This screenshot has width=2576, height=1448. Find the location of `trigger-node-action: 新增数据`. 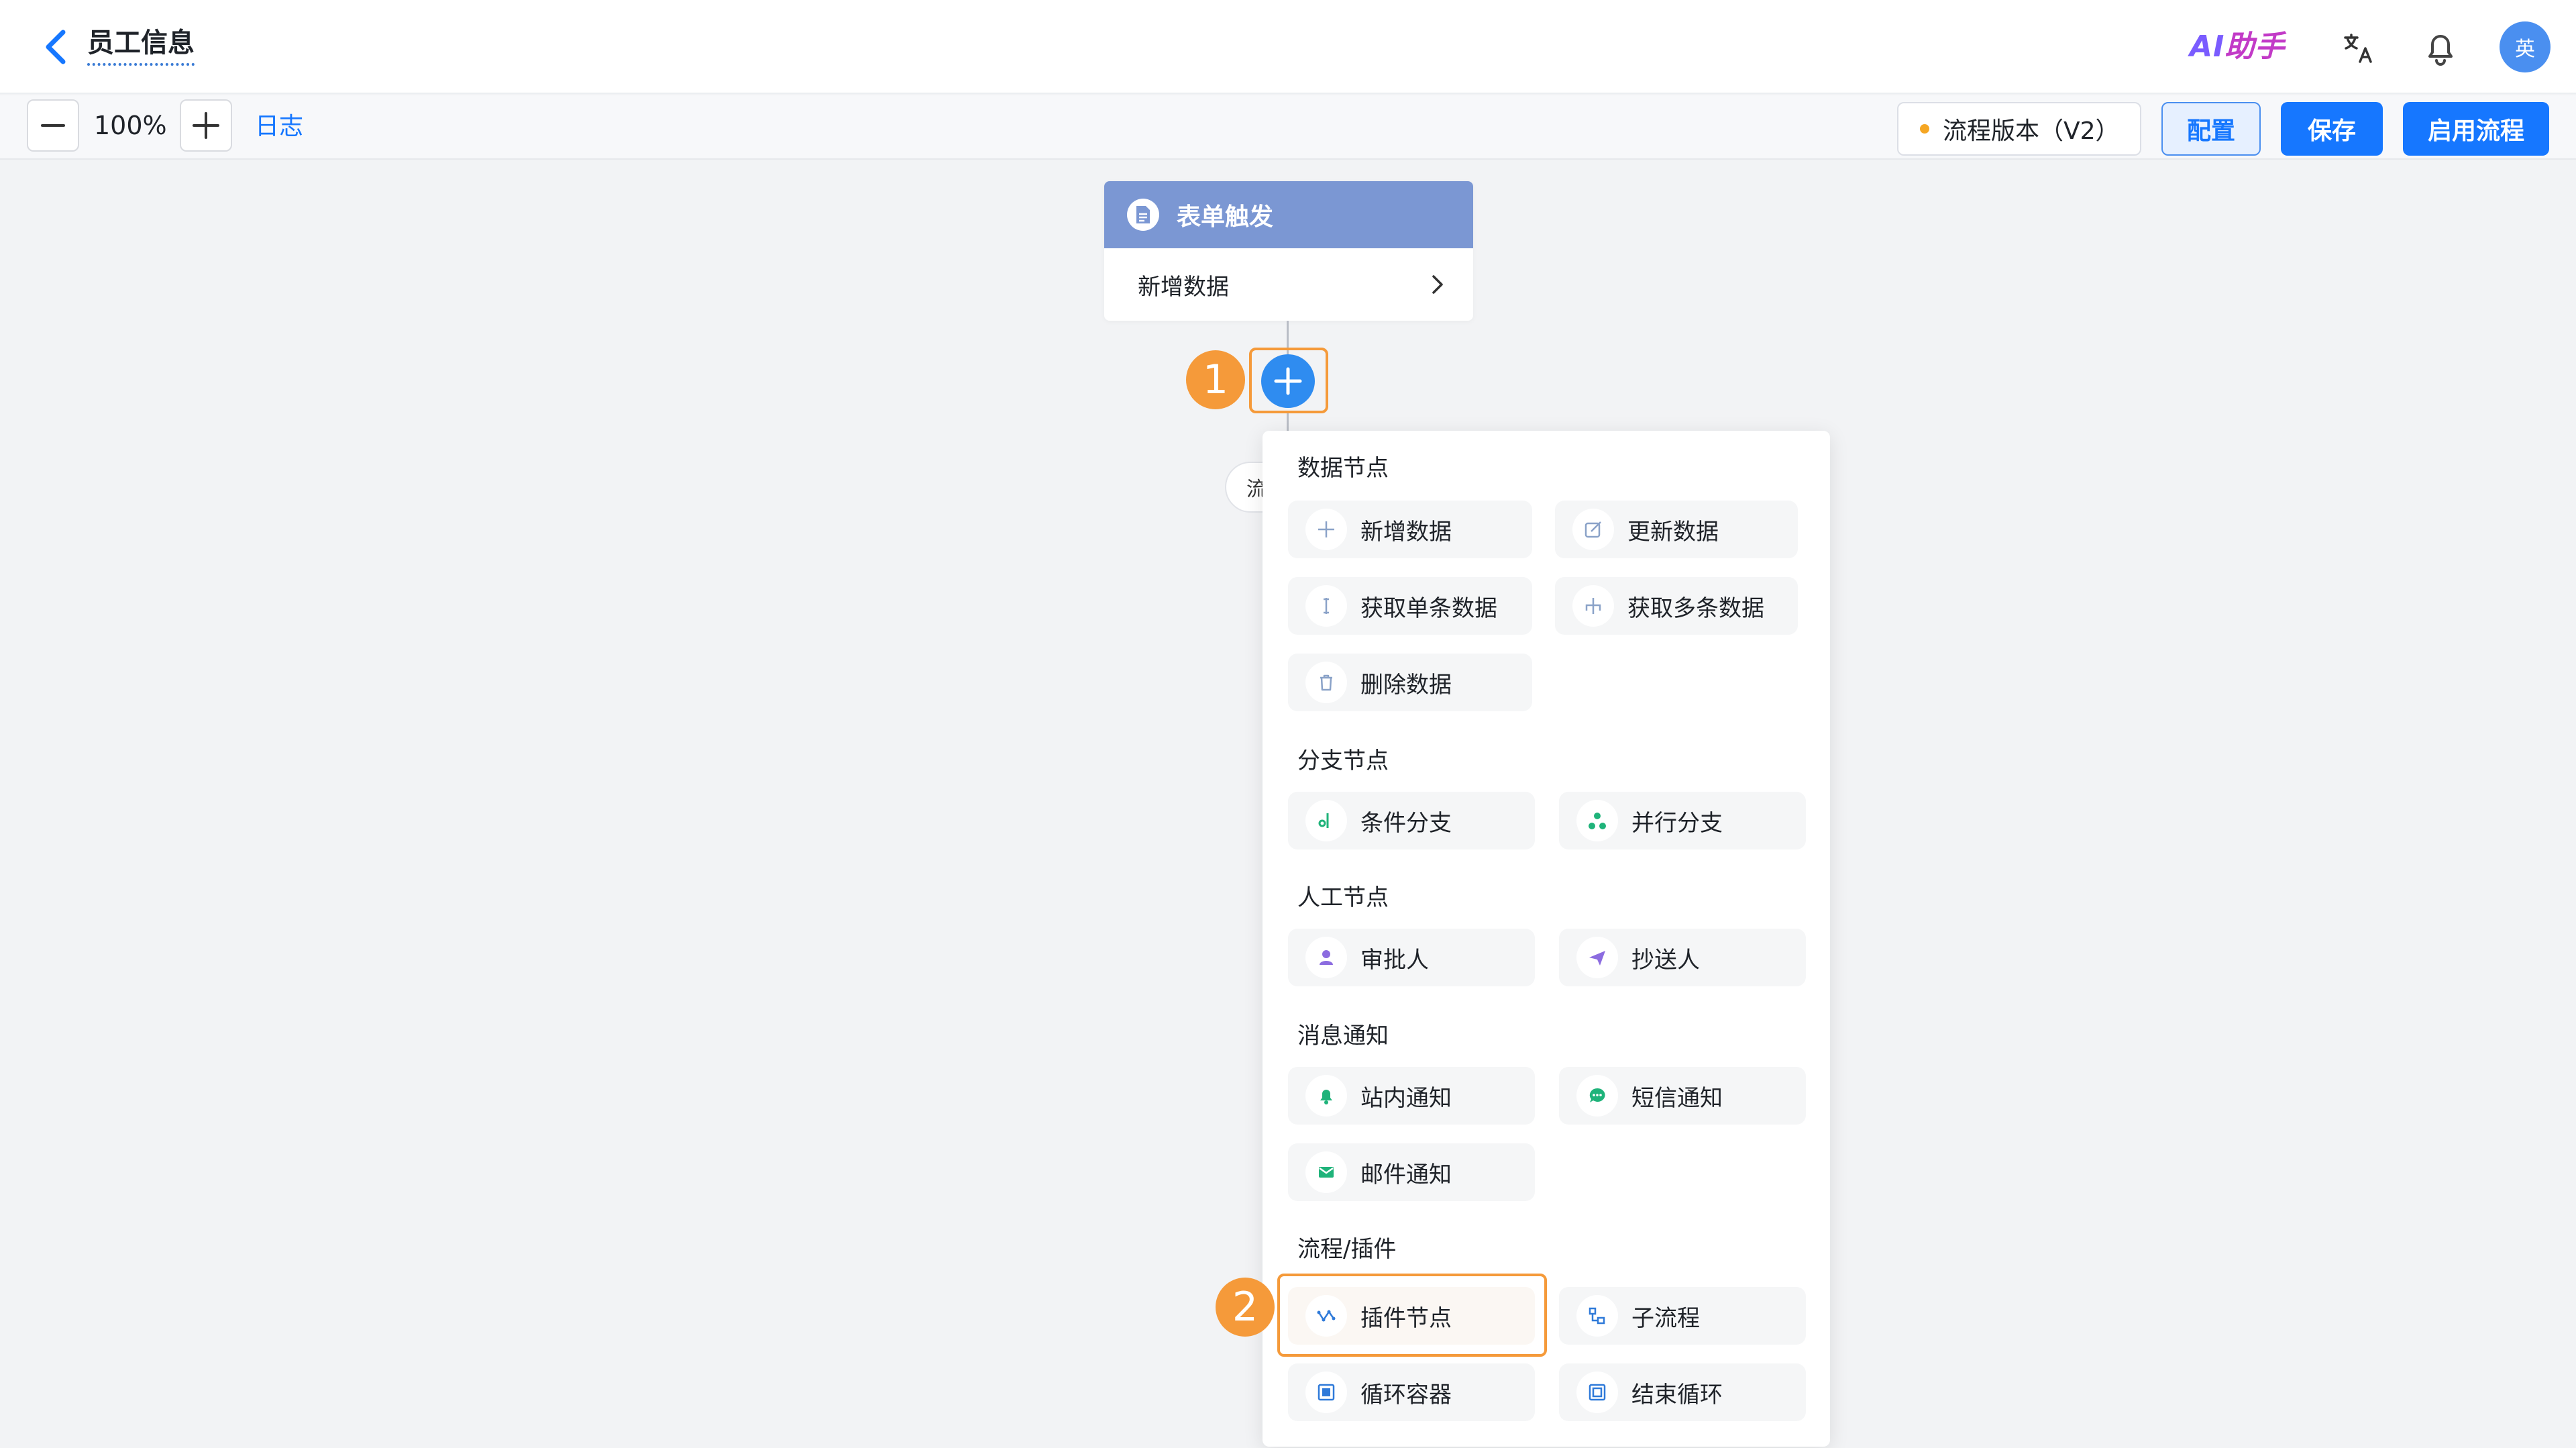

trigger-node-action: 新增数据 is located at coordinates (1288, 284).